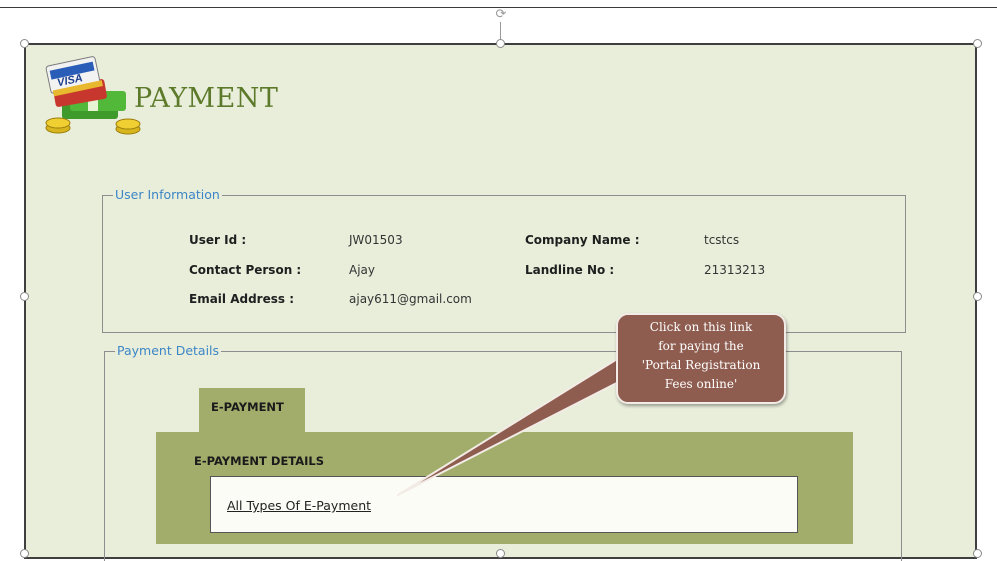  What do you see at coordinates (500, 553) in the screenshot?
I see `resize-handle-bottom-center` at bounding box center [500, 553].